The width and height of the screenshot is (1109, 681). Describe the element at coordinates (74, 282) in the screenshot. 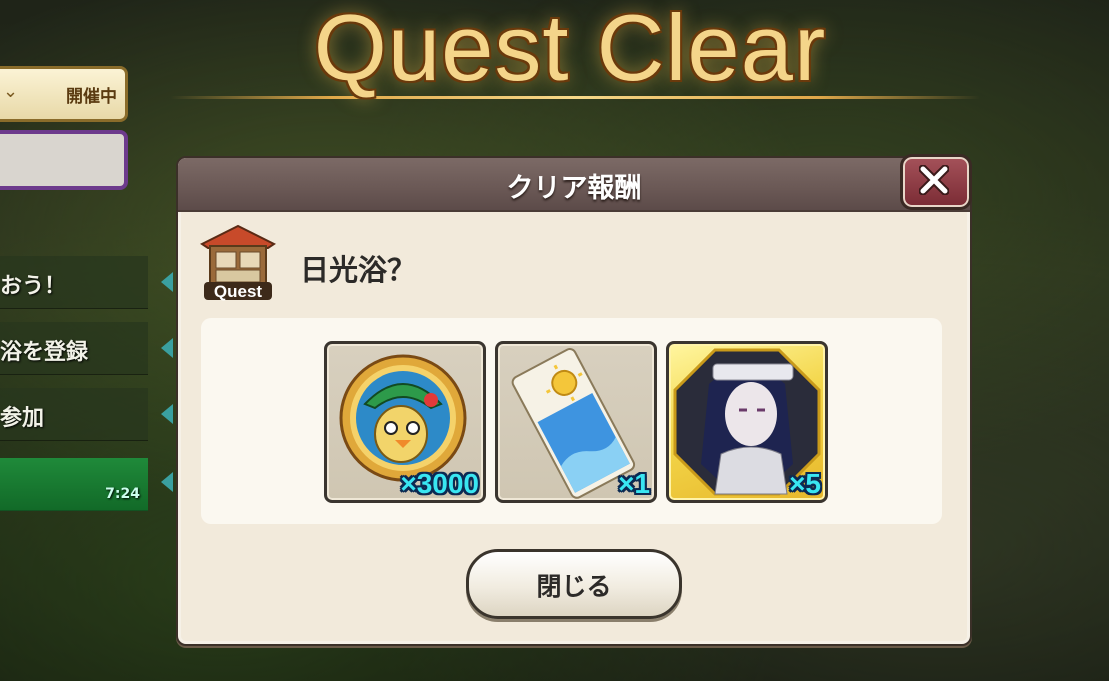

I see `menu-row-1: おう！` at that location.